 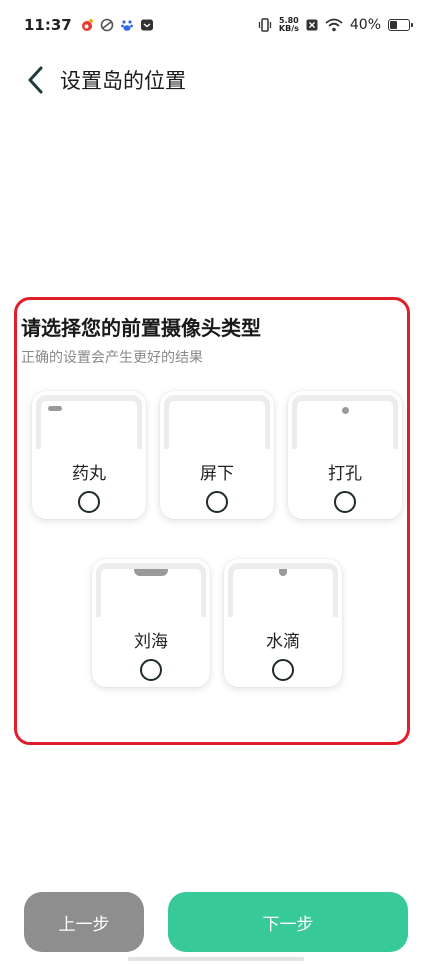 I want to click on battery-icon, so click(x=400, y=25).